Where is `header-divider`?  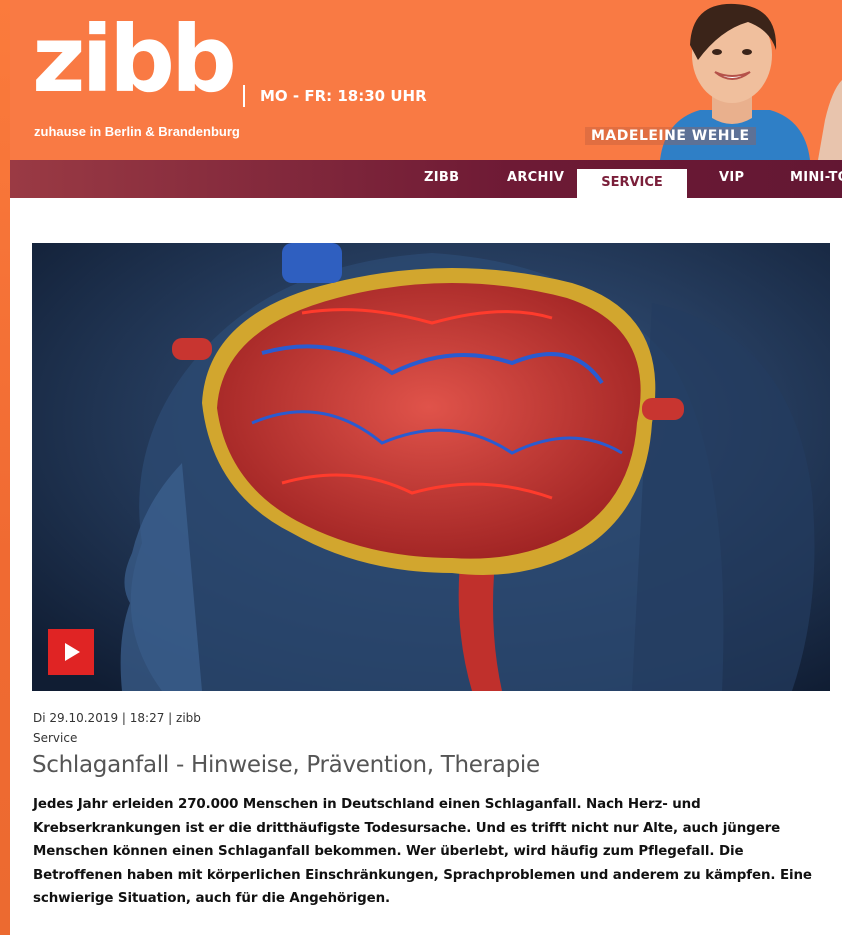
header-divider is located at coordinates (244, 96).